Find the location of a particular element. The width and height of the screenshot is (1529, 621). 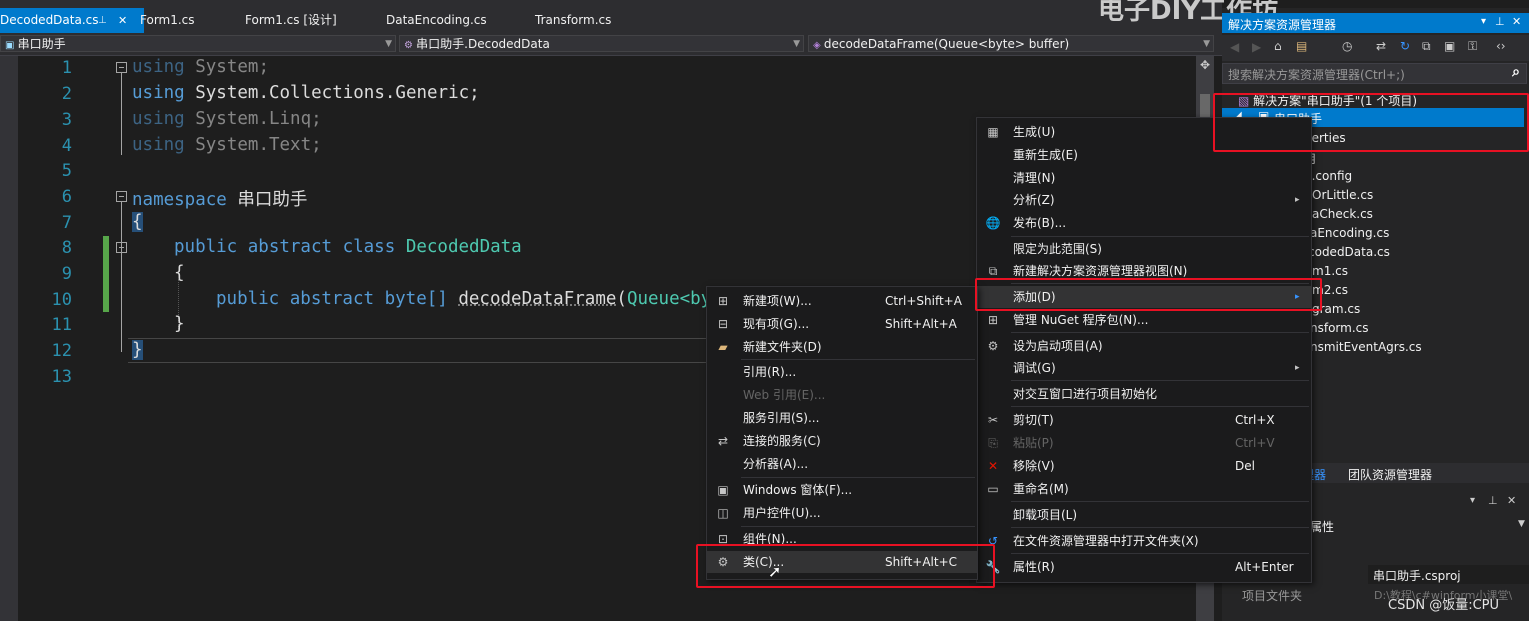

menu-item-paste: ⎘ 粘贴(P) Ctrl+V is located at coordinates (1144, 443).